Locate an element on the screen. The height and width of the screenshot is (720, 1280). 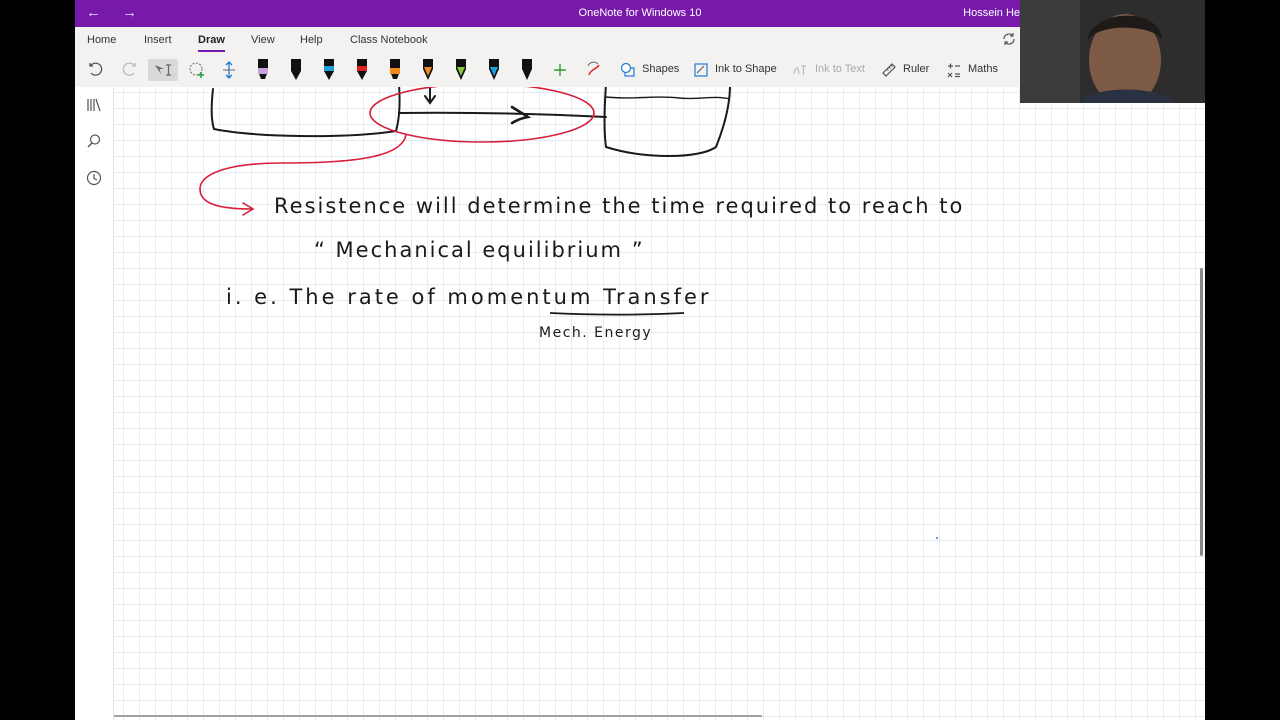
pencil-6-icon is located at coordinates (428, 70).